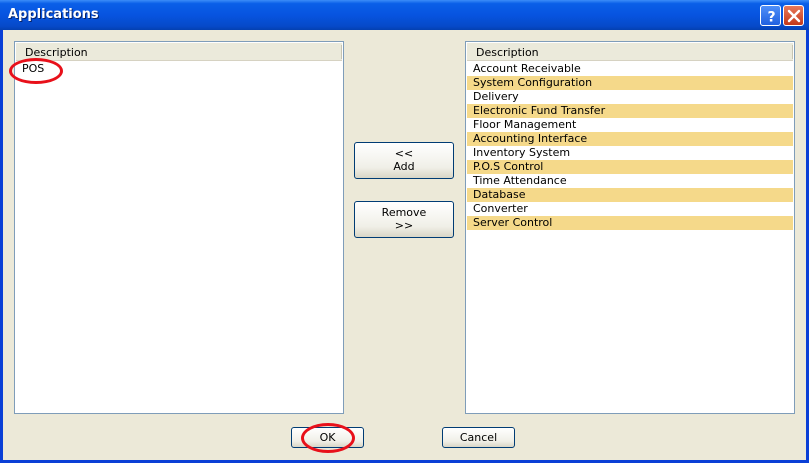 This screenshot has height=463, width=809. Describe the element at coordinates (53, 14) in the screenshot. I see `window-title: Applications` at that location.